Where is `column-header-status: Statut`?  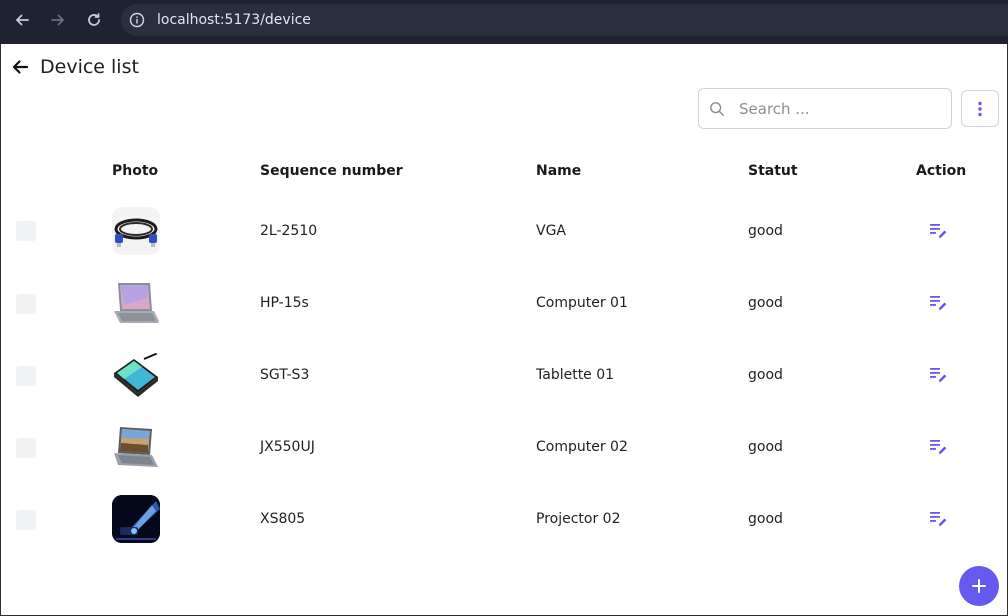 column-header-status: Statut is located at coordinates (773, 171).